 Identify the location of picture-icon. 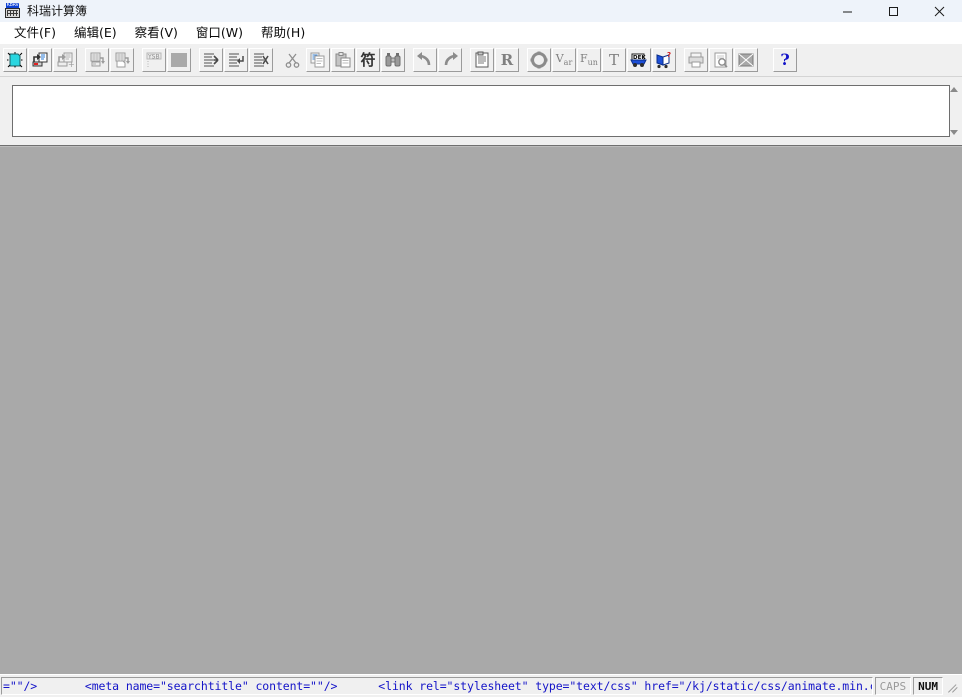
(746, 60).